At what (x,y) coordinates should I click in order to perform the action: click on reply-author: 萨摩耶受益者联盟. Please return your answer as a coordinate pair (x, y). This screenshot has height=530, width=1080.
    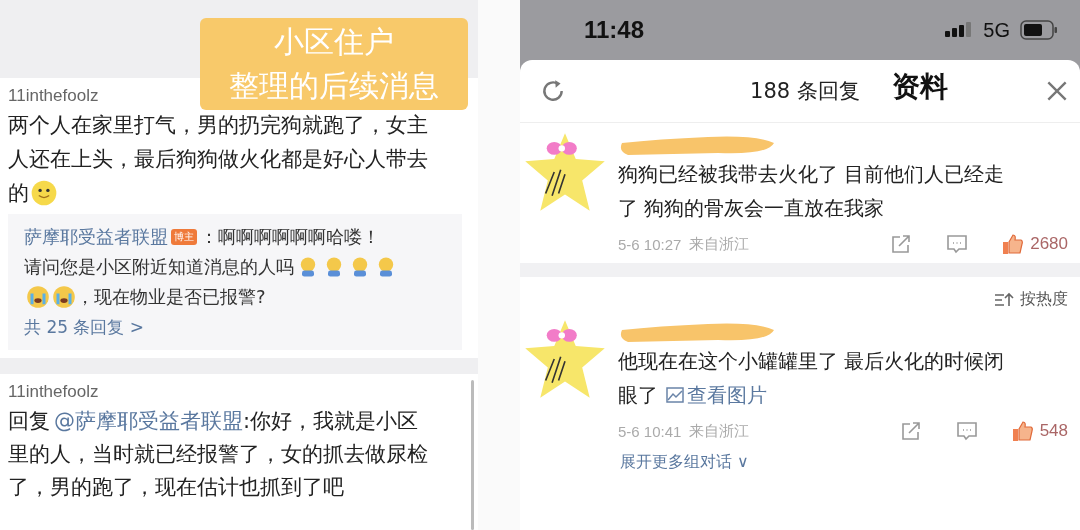
    Looking at the image, I should click on (96, 237).